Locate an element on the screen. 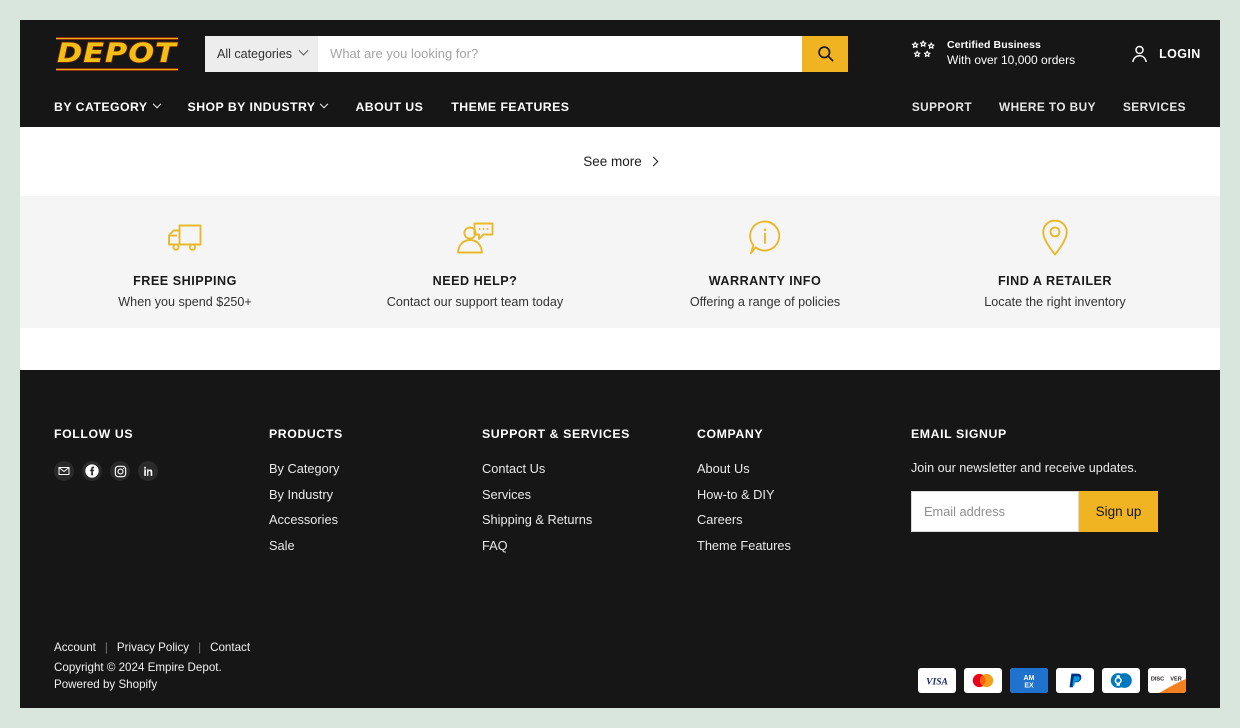 This screenshot has width=1240, height=728. footer-link-careers: Careers is located at coordinates (804, 519).